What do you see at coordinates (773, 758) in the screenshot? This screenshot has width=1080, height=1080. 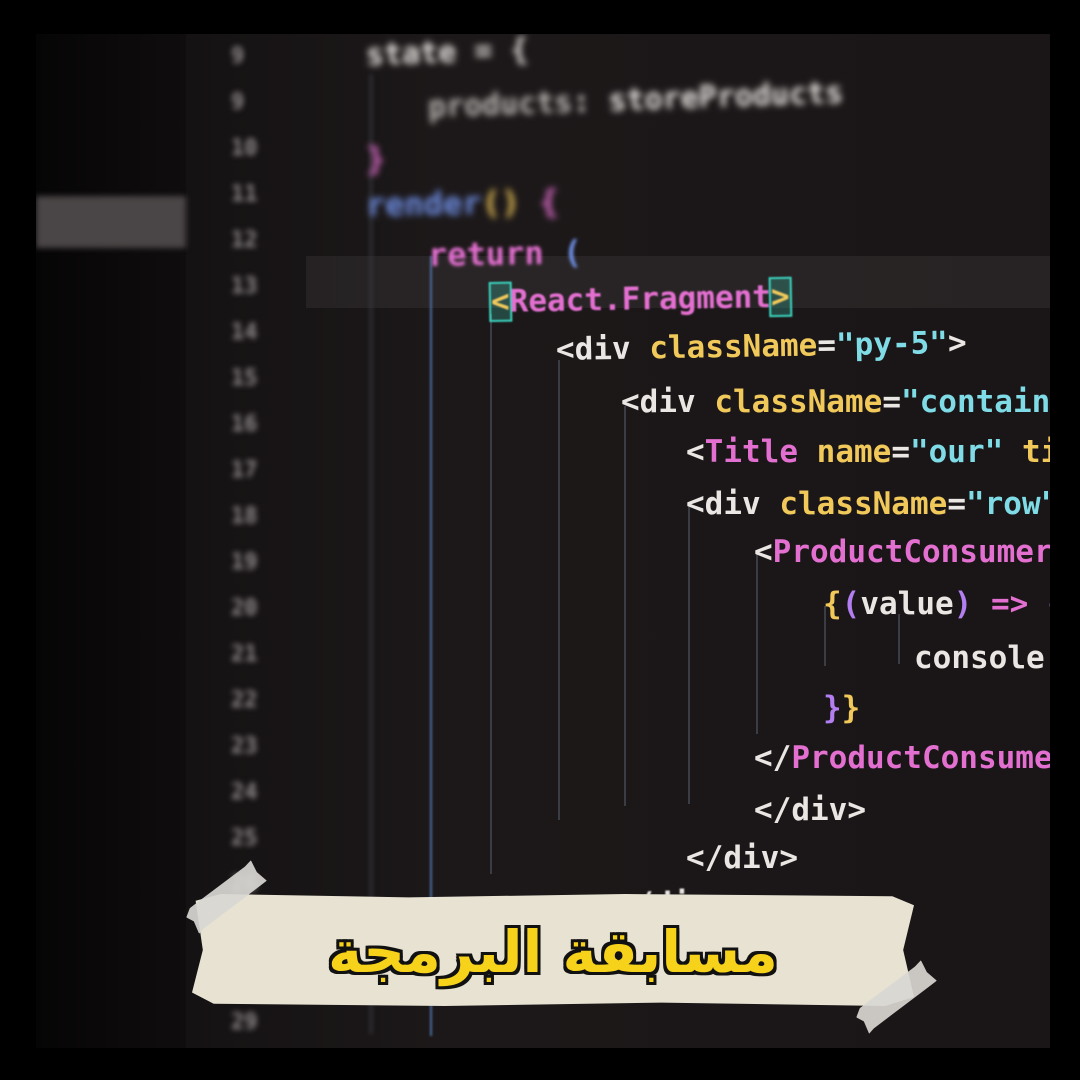 I see `code-token: </` at bounding box center [773, 758].